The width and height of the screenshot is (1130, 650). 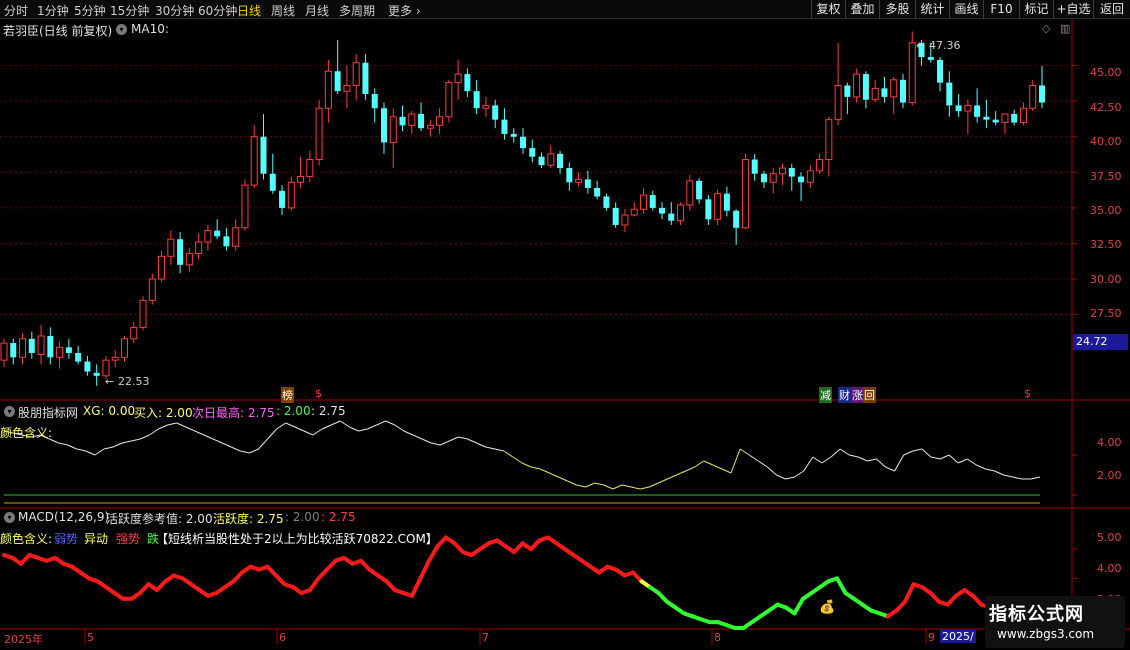 I want to click on panel2-value-a: : 2.00, so click(x=302, y=517).